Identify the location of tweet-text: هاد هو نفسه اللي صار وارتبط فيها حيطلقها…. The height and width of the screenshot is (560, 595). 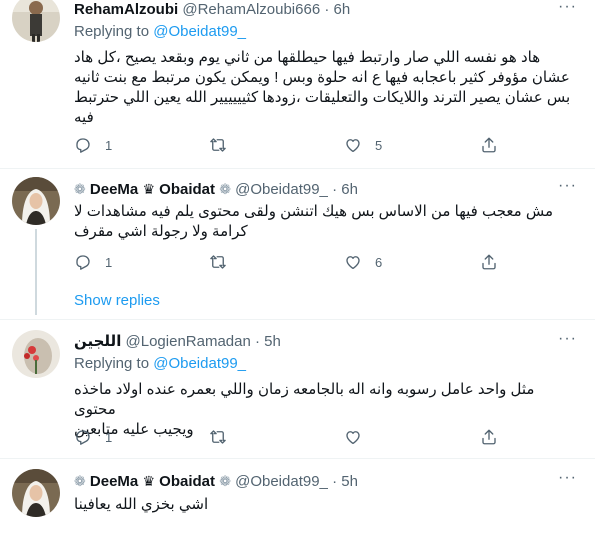
(326, 88).